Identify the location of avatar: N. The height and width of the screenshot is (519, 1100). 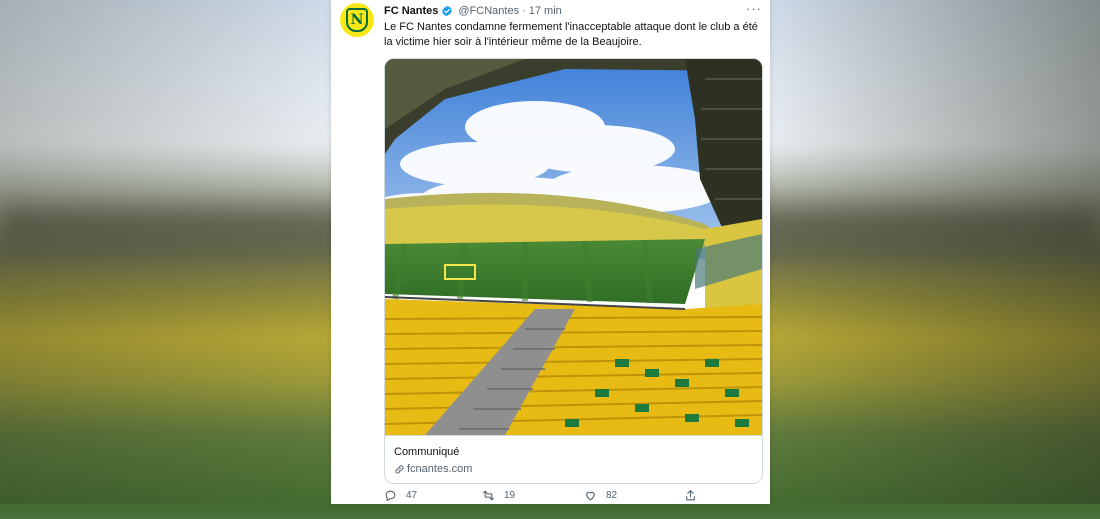
(357, 20).